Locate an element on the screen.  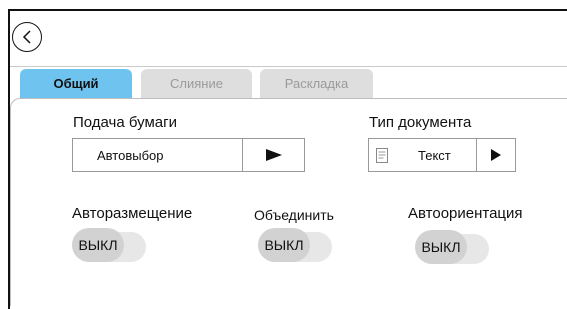
back-arrow-icon is located at coordinates (26, 37).